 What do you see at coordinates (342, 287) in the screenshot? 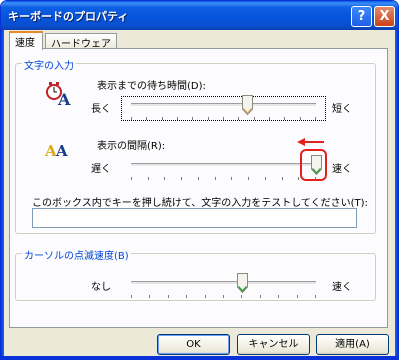
I see `blink-max-label: 速く` at bounding box center [342, 287].